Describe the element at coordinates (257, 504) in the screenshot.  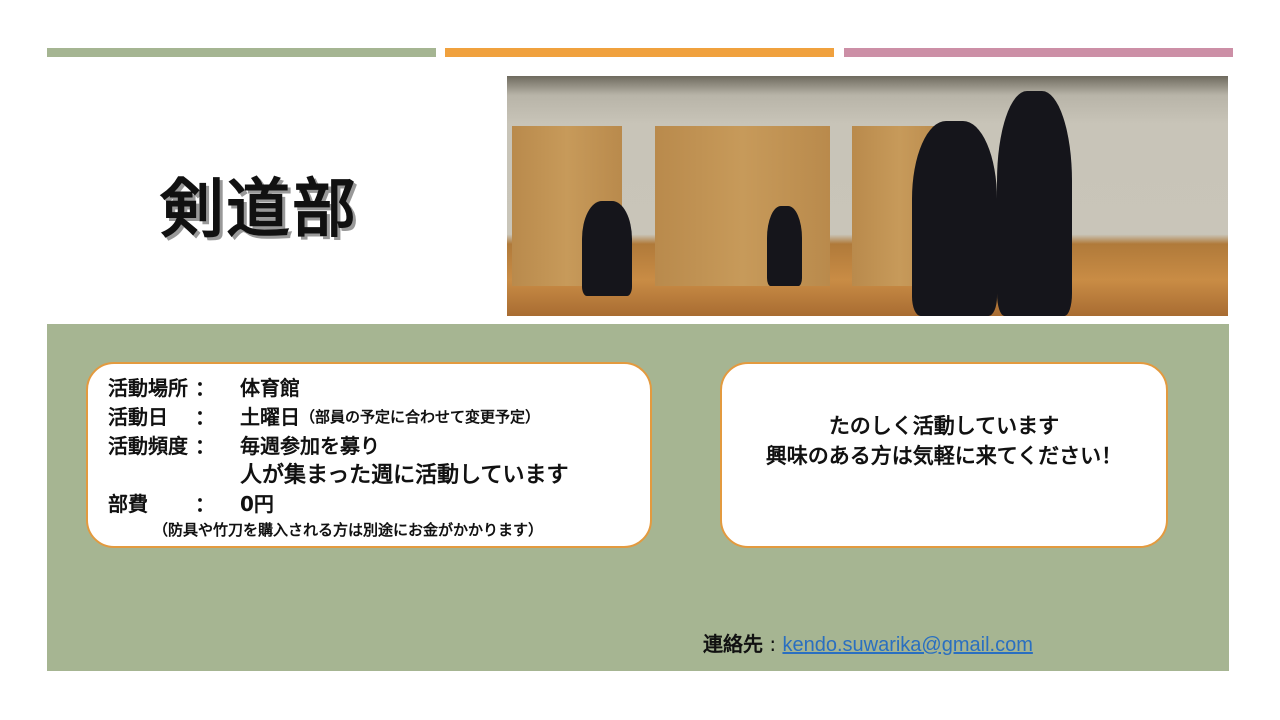
I see `fee-value: 0円` at that location.